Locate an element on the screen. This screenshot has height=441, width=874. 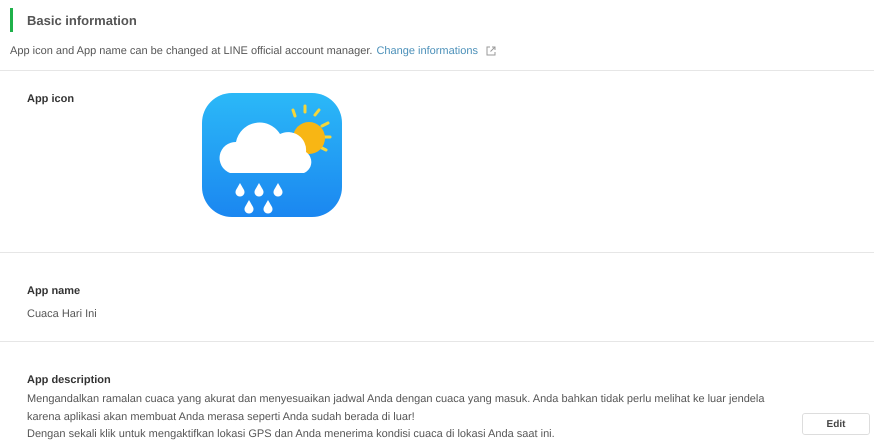
section-title: Basic information is located at coordinates (82, 20).